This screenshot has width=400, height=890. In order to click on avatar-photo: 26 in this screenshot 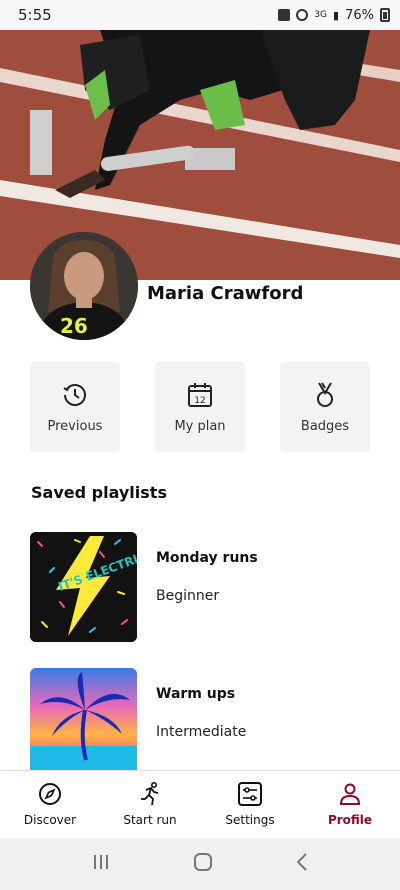, I will do `click(84, 286)`.